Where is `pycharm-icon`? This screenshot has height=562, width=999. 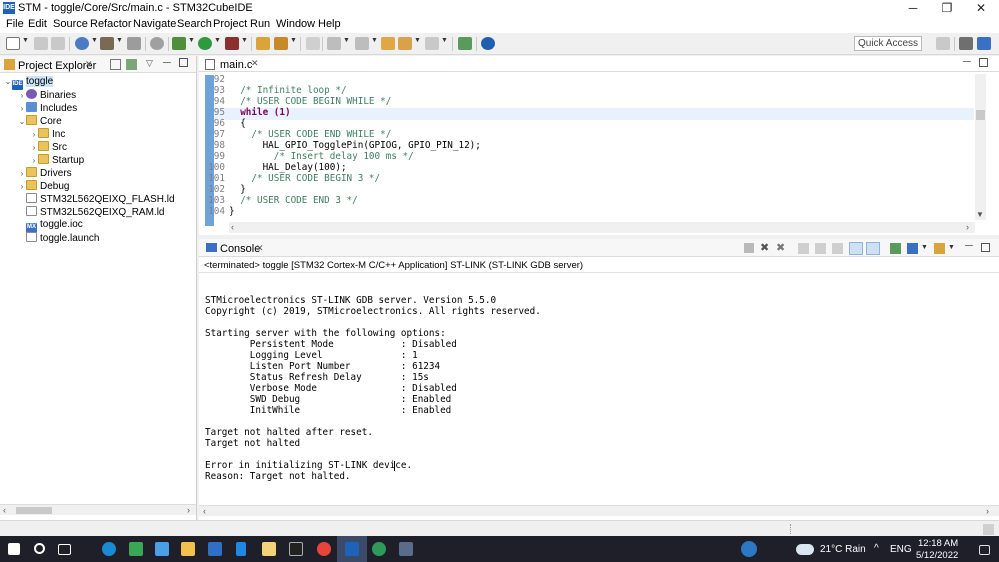 pycharm-icon is located at coordinates (296, 549).